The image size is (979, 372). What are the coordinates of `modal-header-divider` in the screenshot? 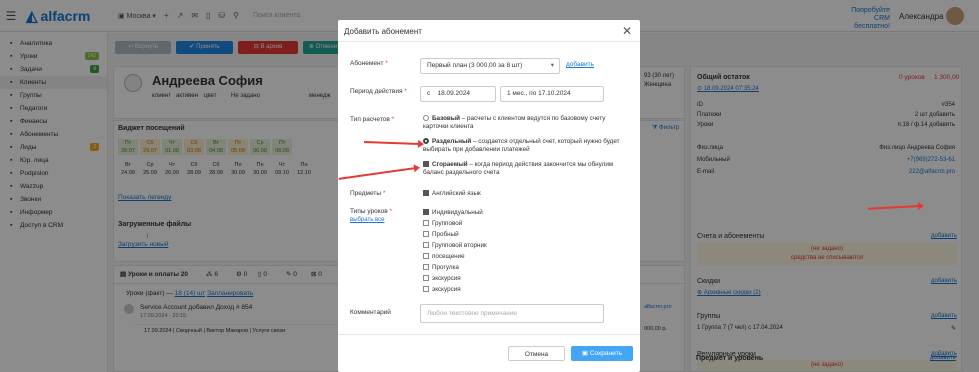 It's located at (489, 41).